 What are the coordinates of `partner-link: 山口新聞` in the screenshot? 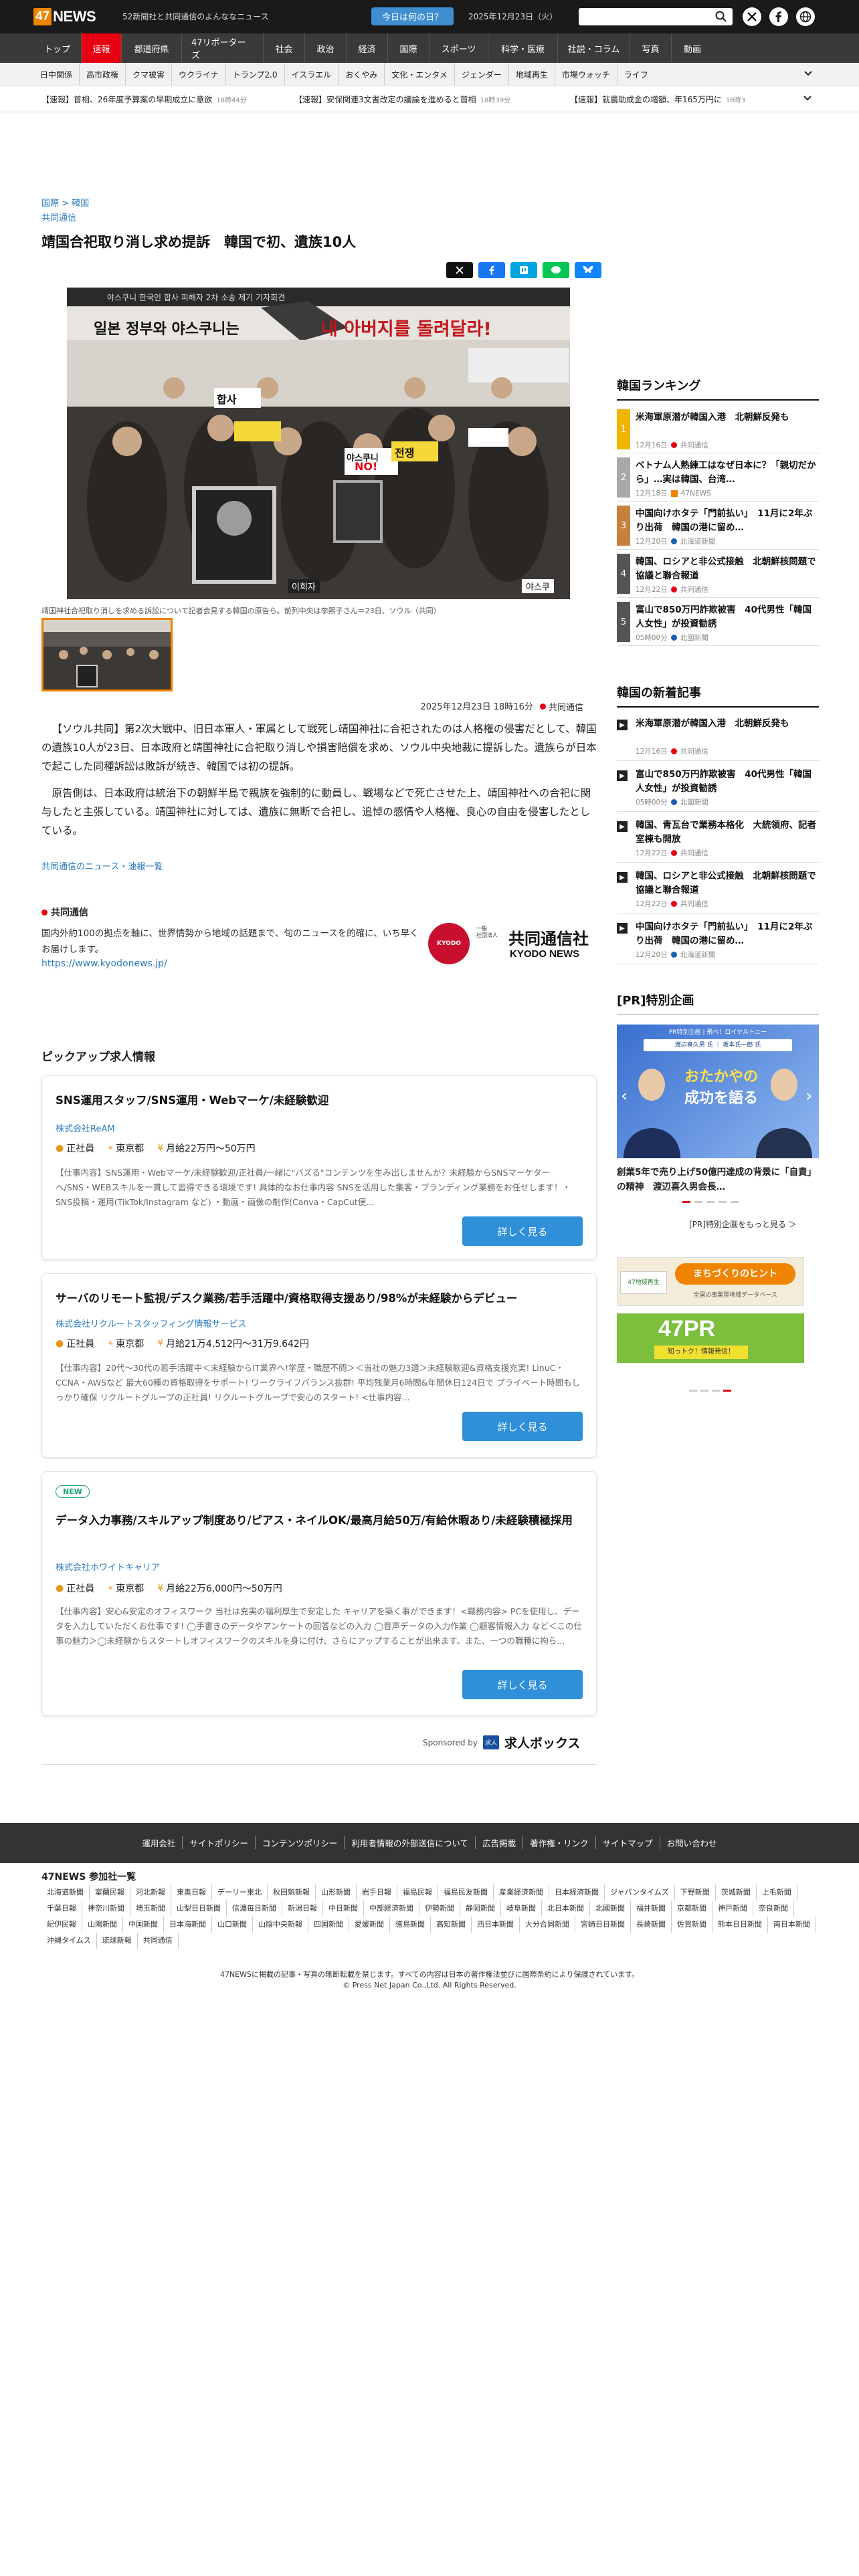 It's located at (232, 1925).